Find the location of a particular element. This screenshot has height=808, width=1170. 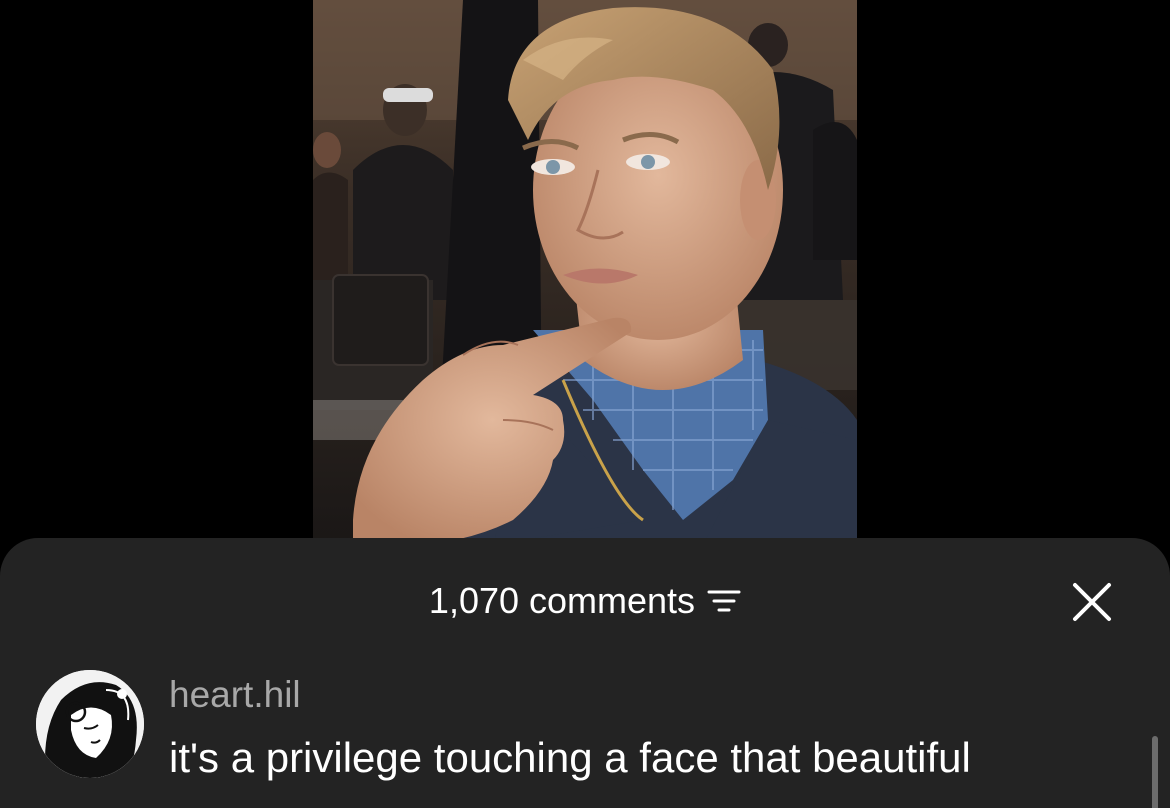

scrollbar is located at coordinates (1155, 772).